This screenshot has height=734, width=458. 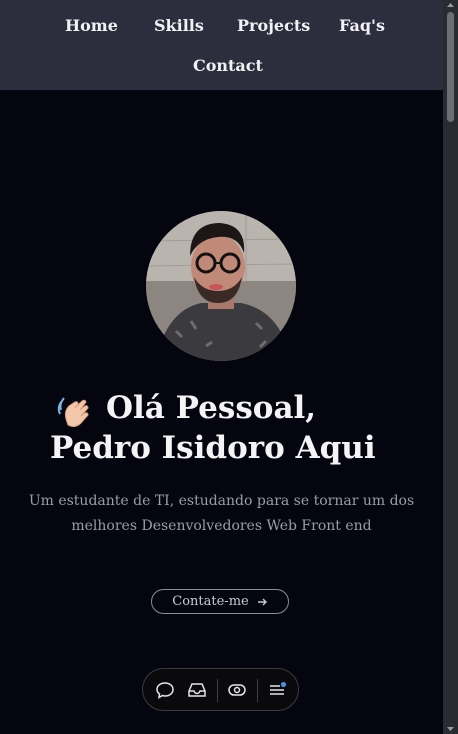 What do you see at coordinates (450, 67) in the screenshot?
I see `scrollbar-thumb` at bounding box center [450, 67].